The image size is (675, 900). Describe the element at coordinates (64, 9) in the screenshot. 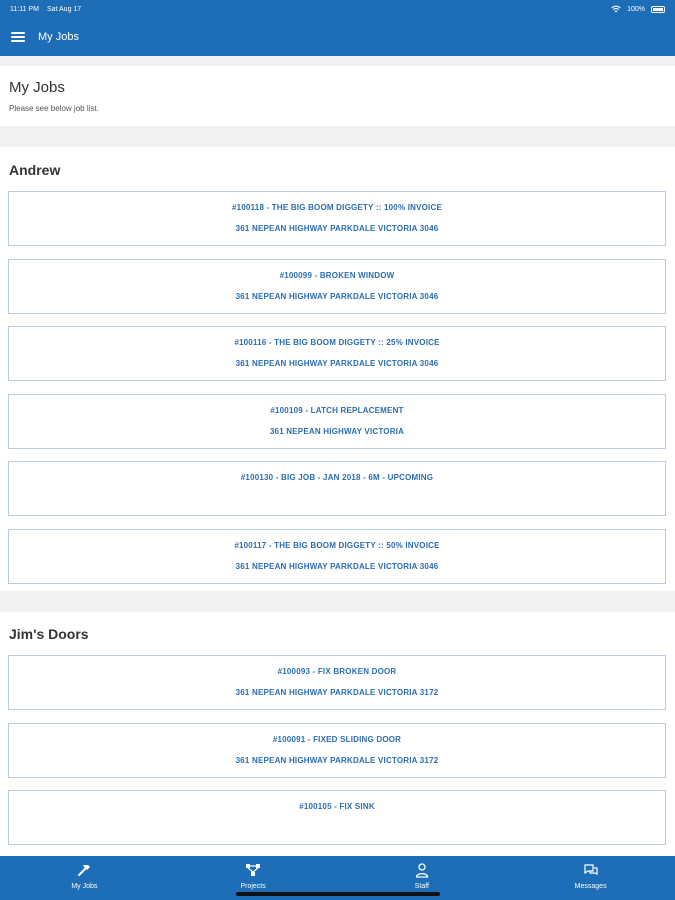

I see `status-date: Sat Aug 17` at that location.